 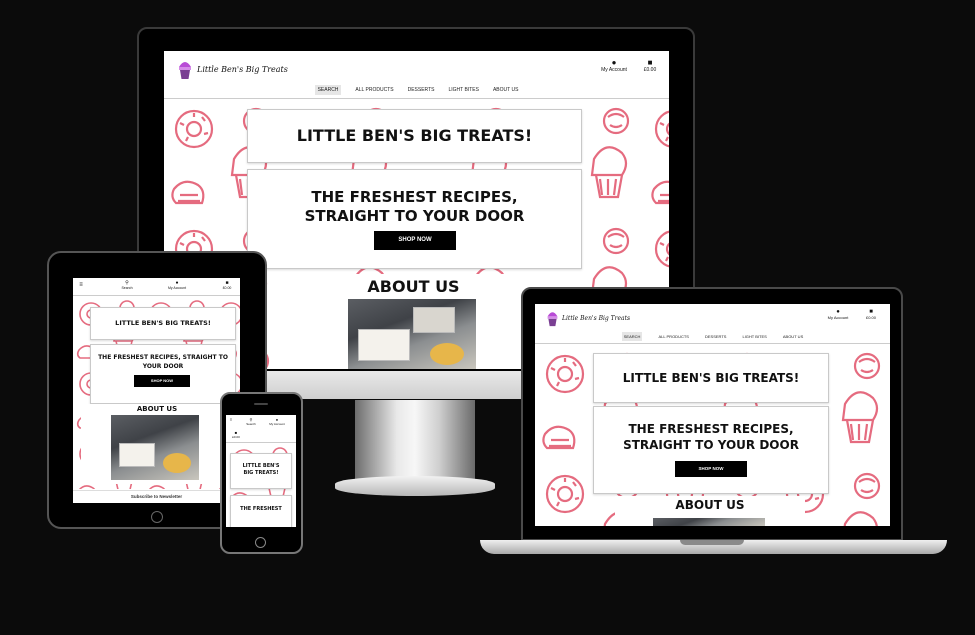 What do you see at coordinates (127, 285) in the screenshot?
I see `tablet-search-link: ⚲ Search` at bounding box center [127, 285].